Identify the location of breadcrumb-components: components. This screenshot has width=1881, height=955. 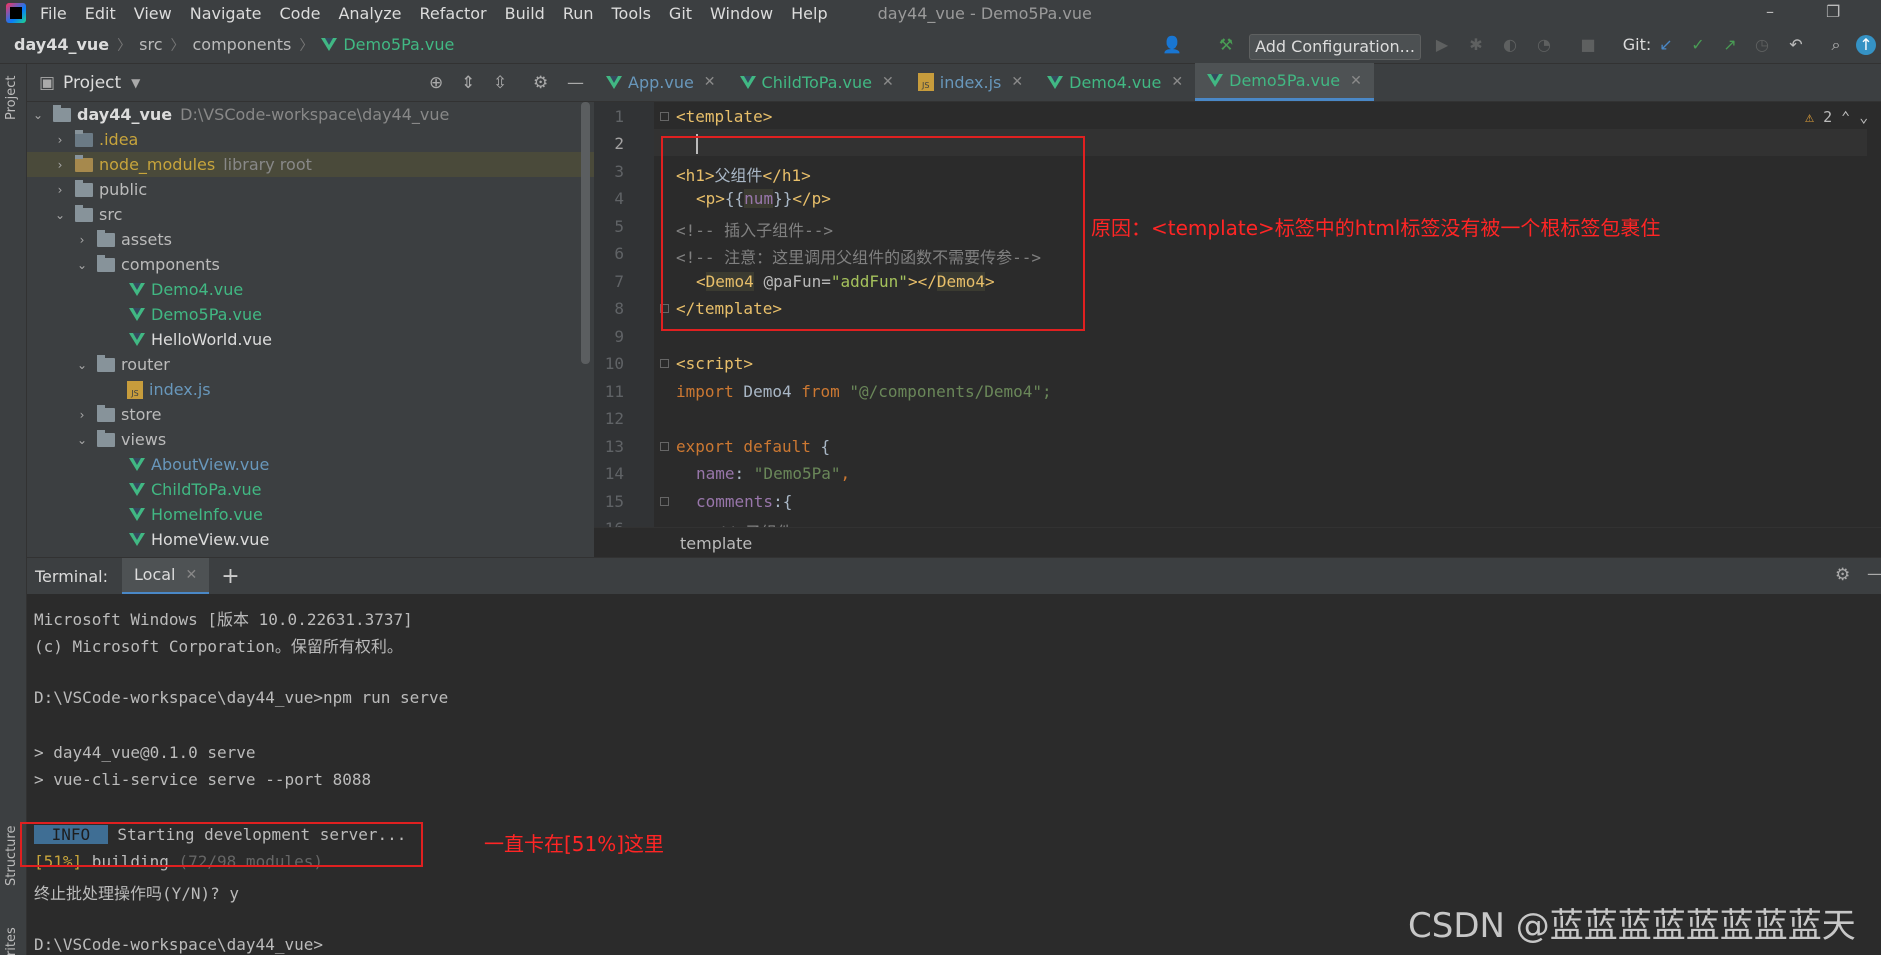
(241, 44).